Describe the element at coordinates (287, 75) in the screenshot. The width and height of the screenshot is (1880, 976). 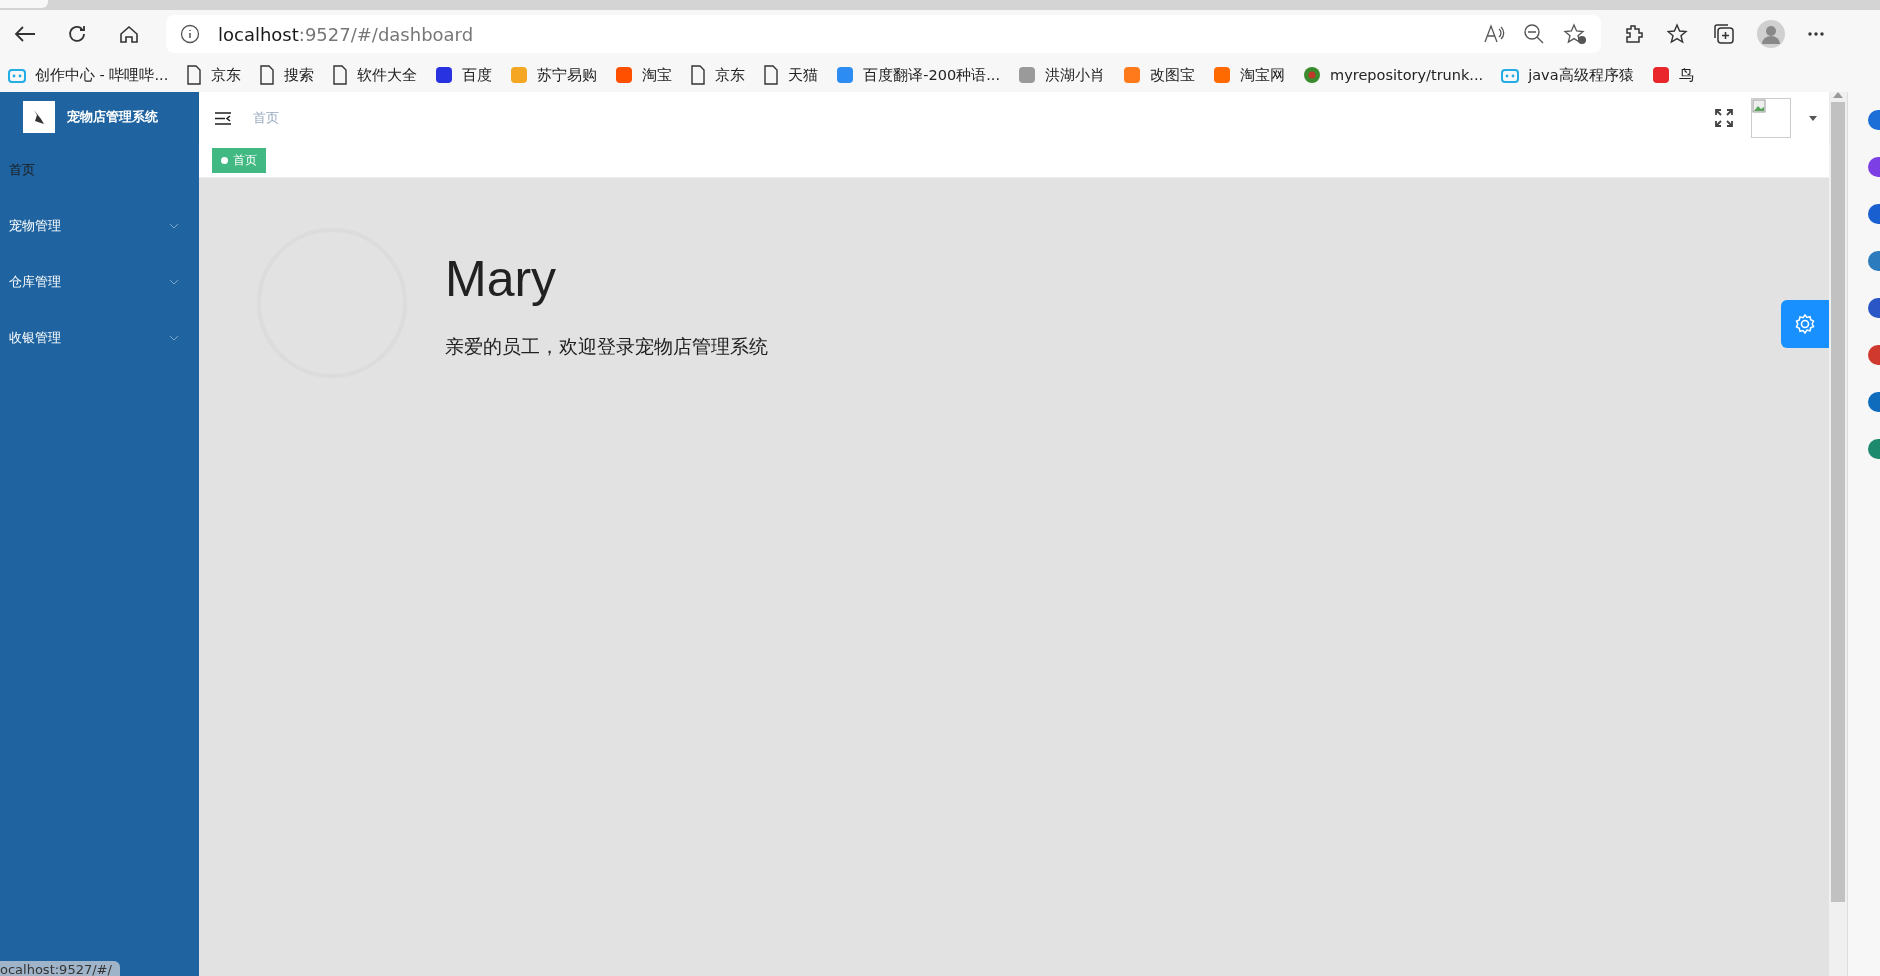
I see `bookmark-item: 搜索` at that location.